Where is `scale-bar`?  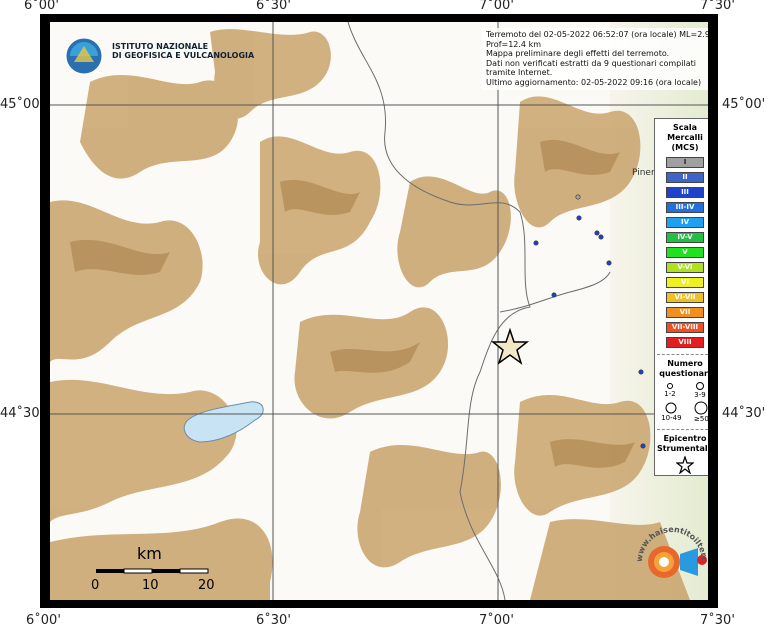
scale-bar is located at coordinates (152, 571).